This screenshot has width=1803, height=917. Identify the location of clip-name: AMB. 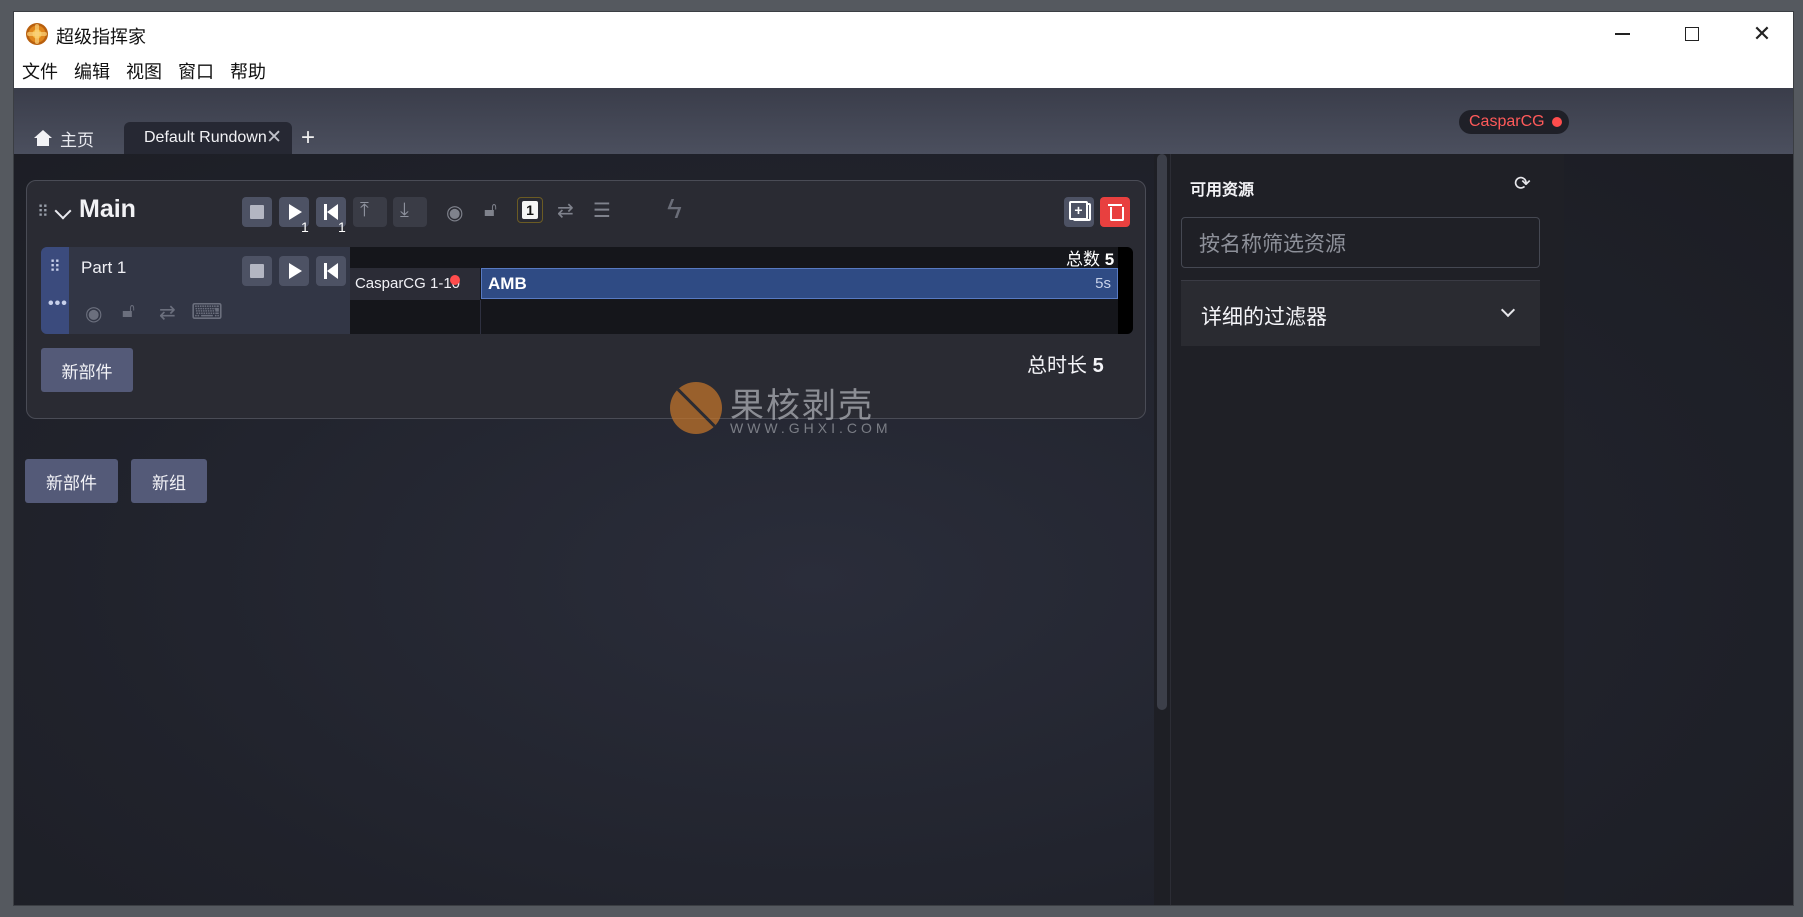
(507, 283).